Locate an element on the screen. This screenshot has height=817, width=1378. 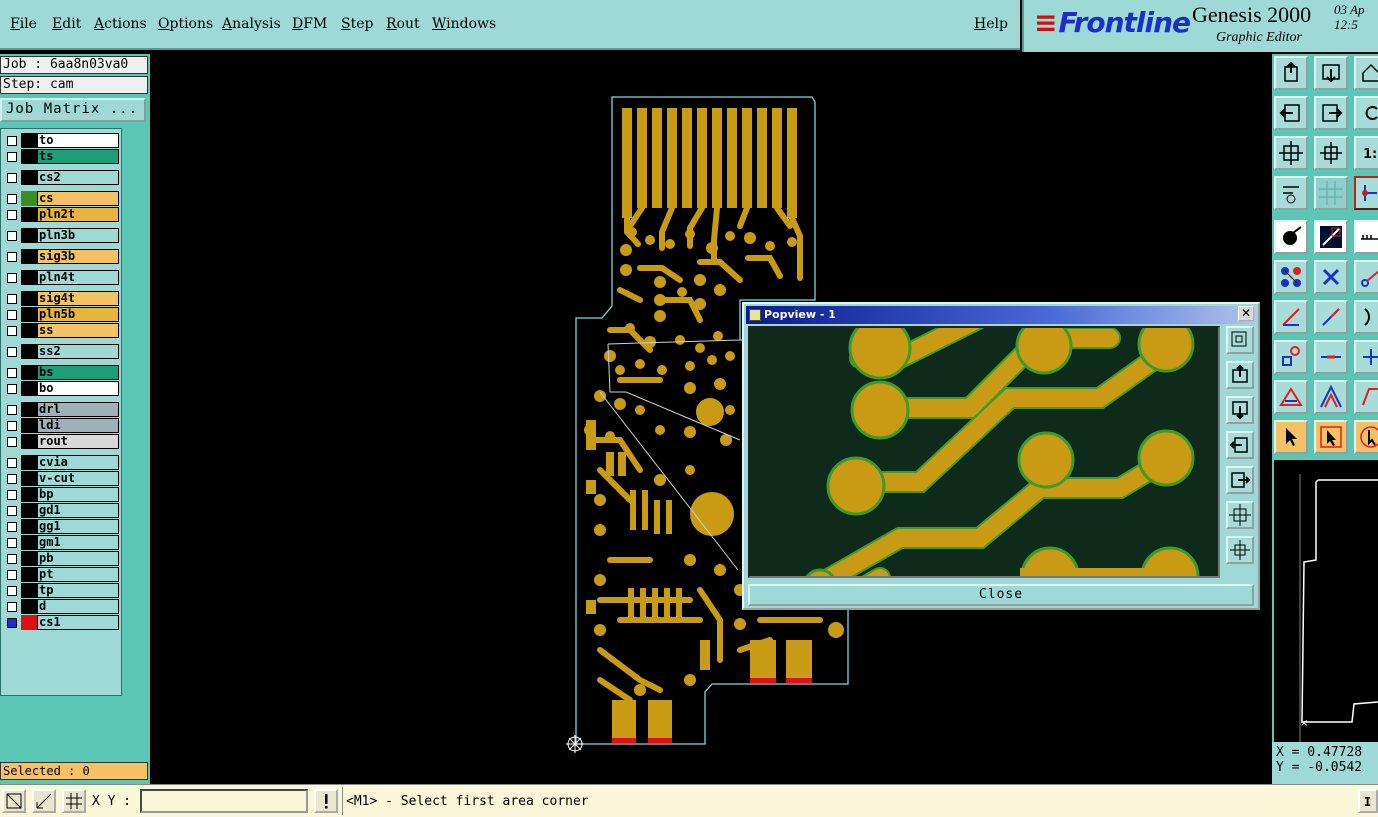
layer-row-ldi: ldi is located at coordinates (62, 425).